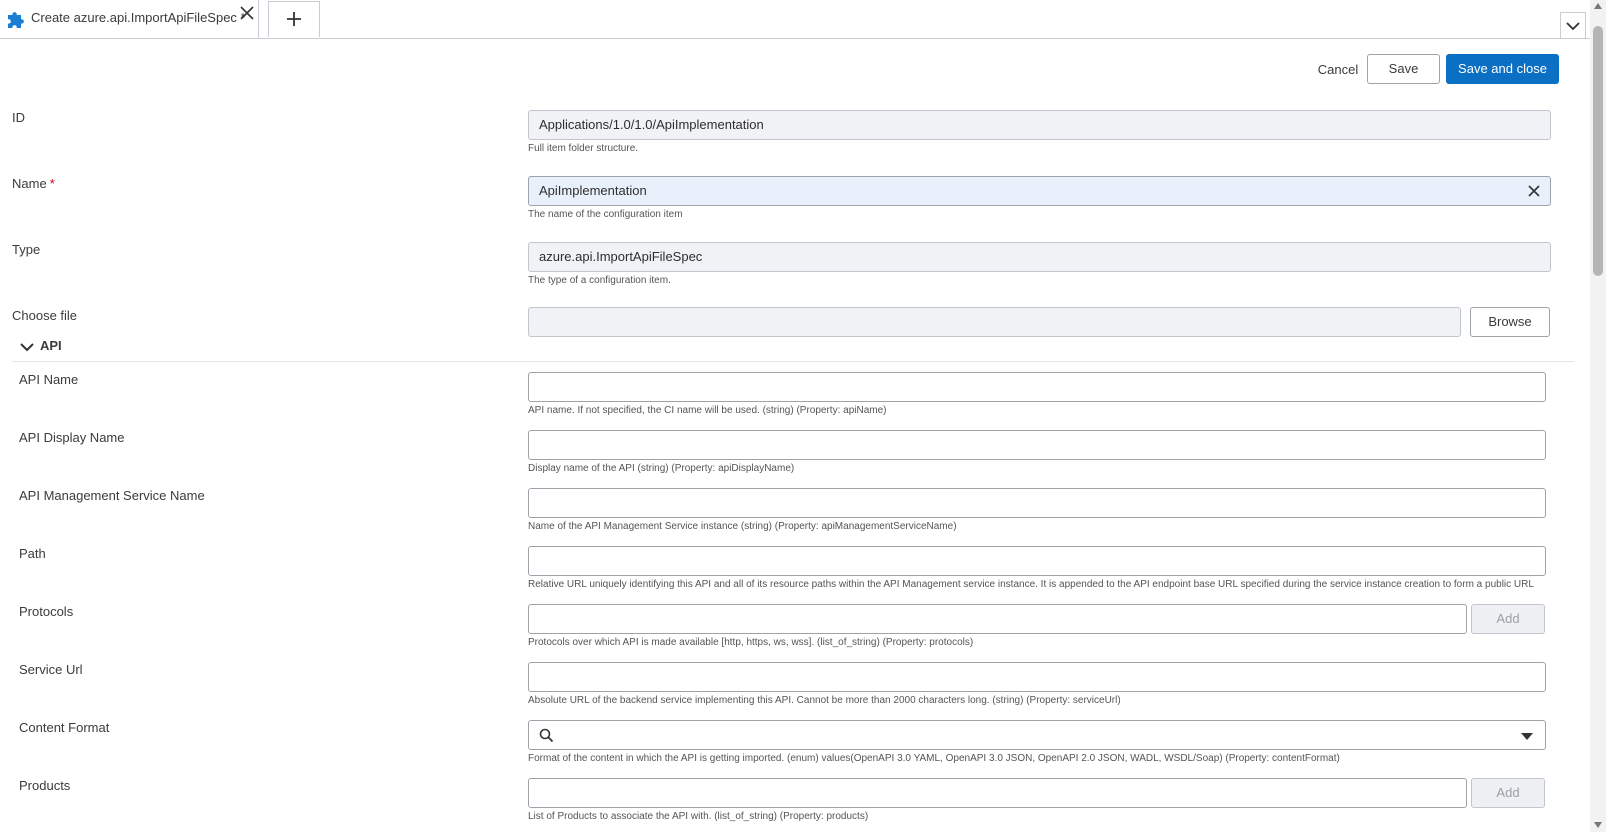  What do you see at coordinates (1598, 825) in the screenshot?
I see `scroll-down-icon` at bounding box center [1598, 825].